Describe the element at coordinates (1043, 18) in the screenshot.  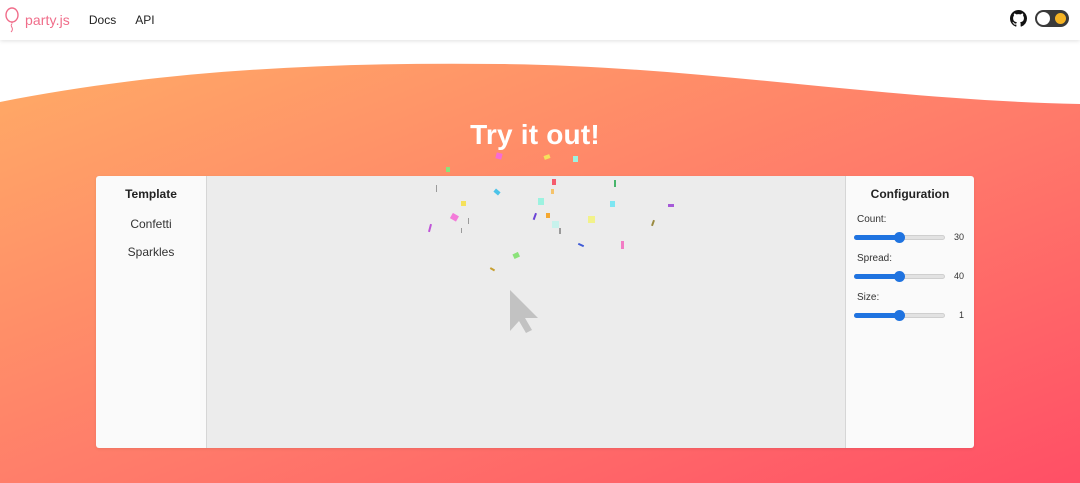
I see `toggle-knob` at that location.